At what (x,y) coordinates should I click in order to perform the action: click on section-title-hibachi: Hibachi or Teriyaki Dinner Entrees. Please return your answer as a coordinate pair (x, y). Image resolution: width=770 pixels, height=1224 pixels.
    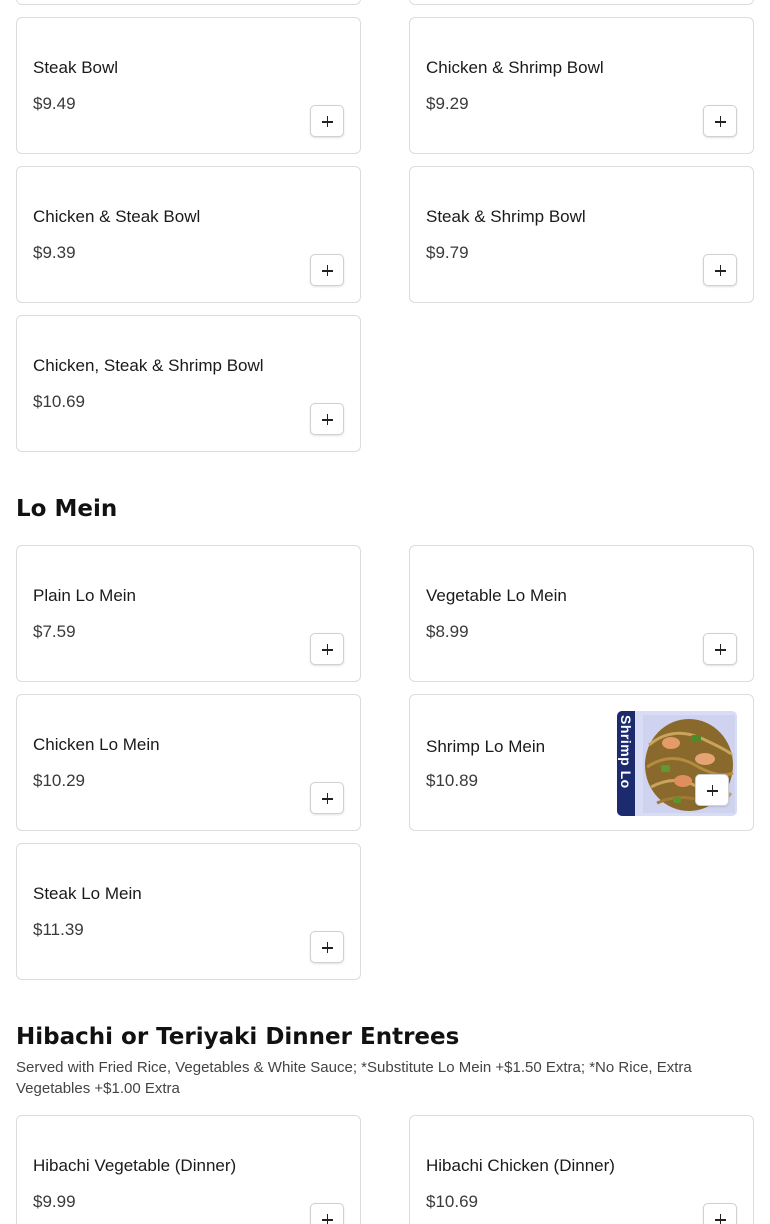
    Looking at the image, I should click on (238, 1037).